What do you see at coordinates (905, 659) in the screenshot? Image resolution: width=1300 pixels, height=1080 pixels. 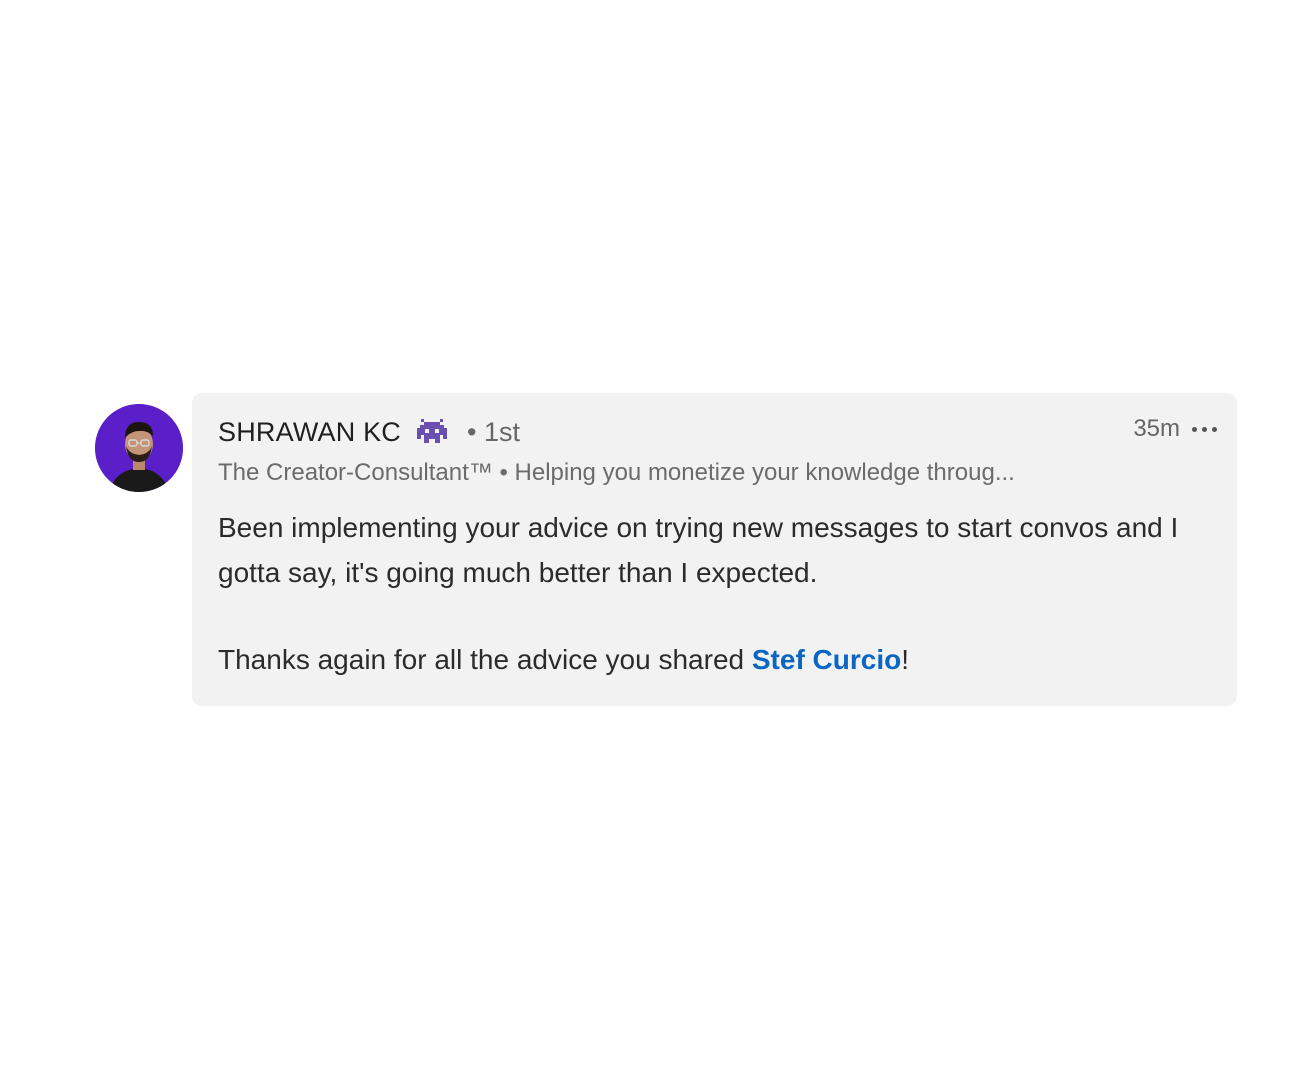 I see `paragraph-2-suffix: !` at bounding box center [905, 659].